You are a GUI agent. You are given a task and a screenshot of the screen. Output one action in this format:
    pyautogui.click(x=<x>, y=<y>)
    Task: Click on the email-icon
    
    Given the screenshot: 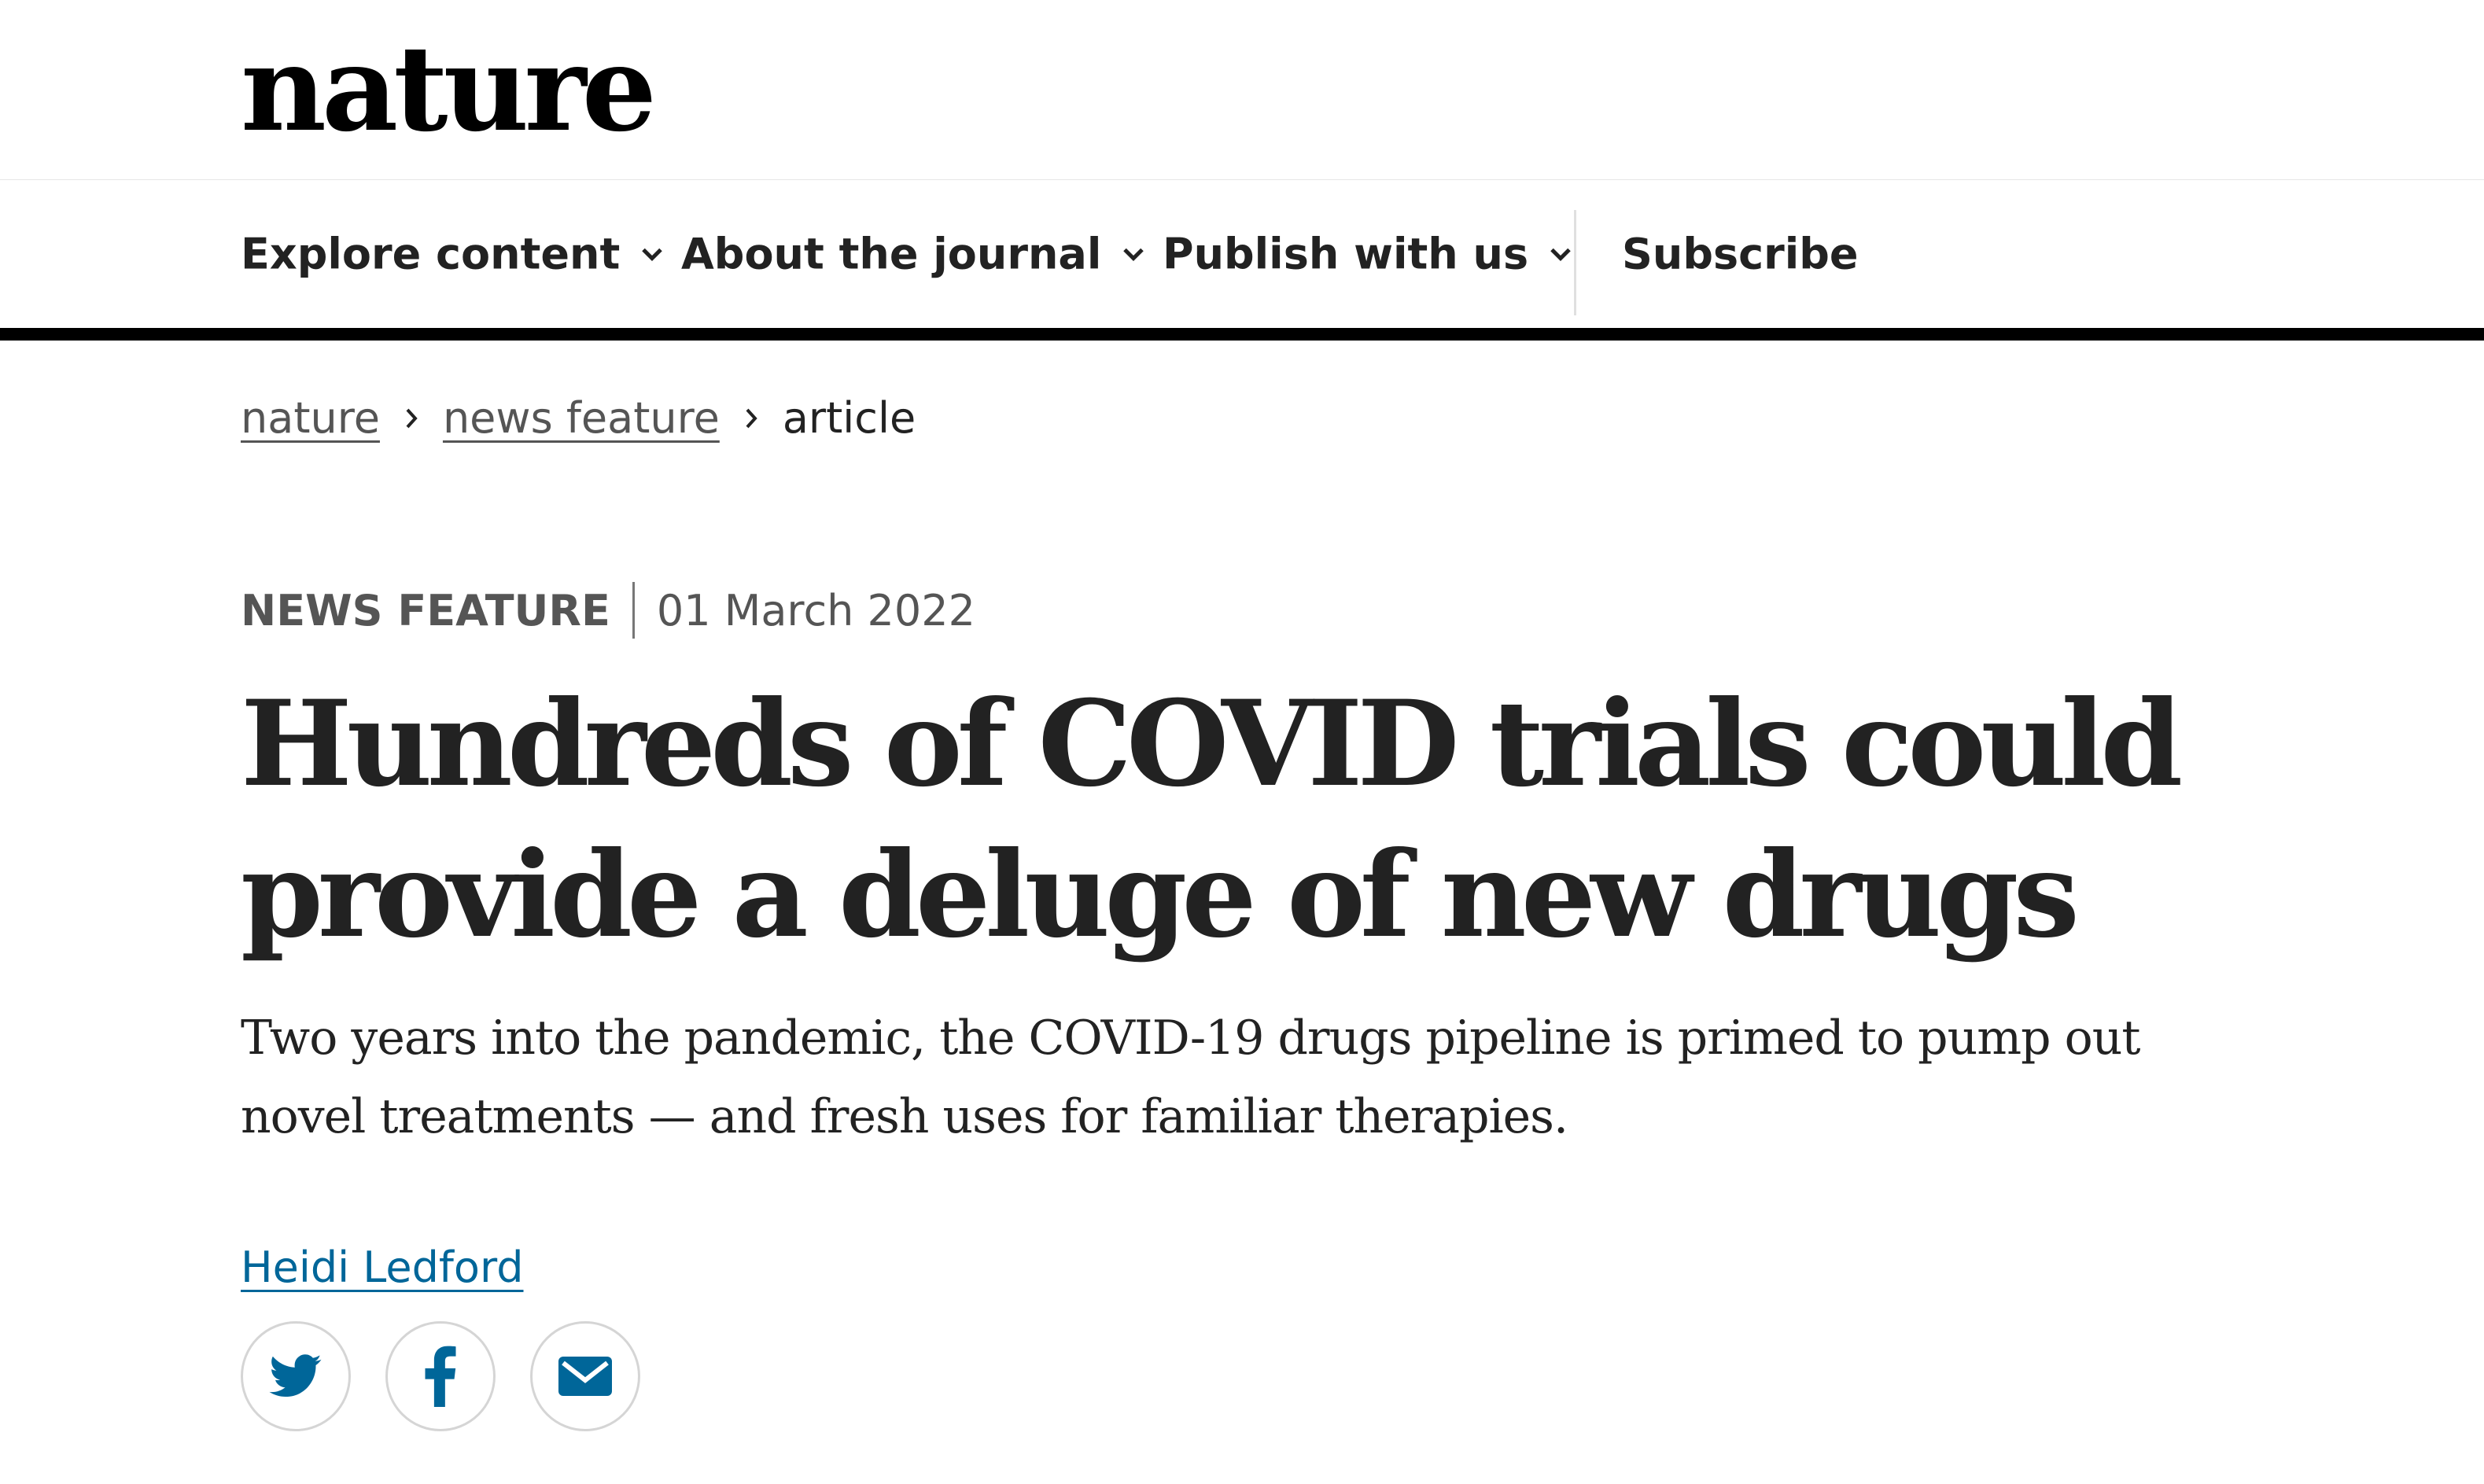 What is the action you would take?
    pyautogui.click(x=585, y=1376)
    